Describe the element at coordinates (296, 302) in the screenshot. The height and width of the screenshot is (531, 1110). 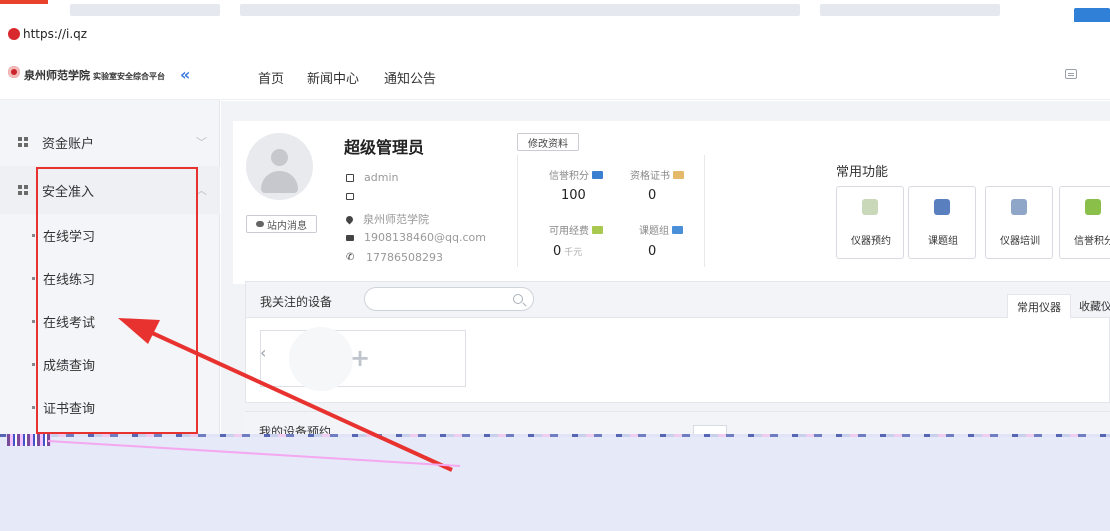
I see `watched-devices-title: 我关注的设备` at that location.